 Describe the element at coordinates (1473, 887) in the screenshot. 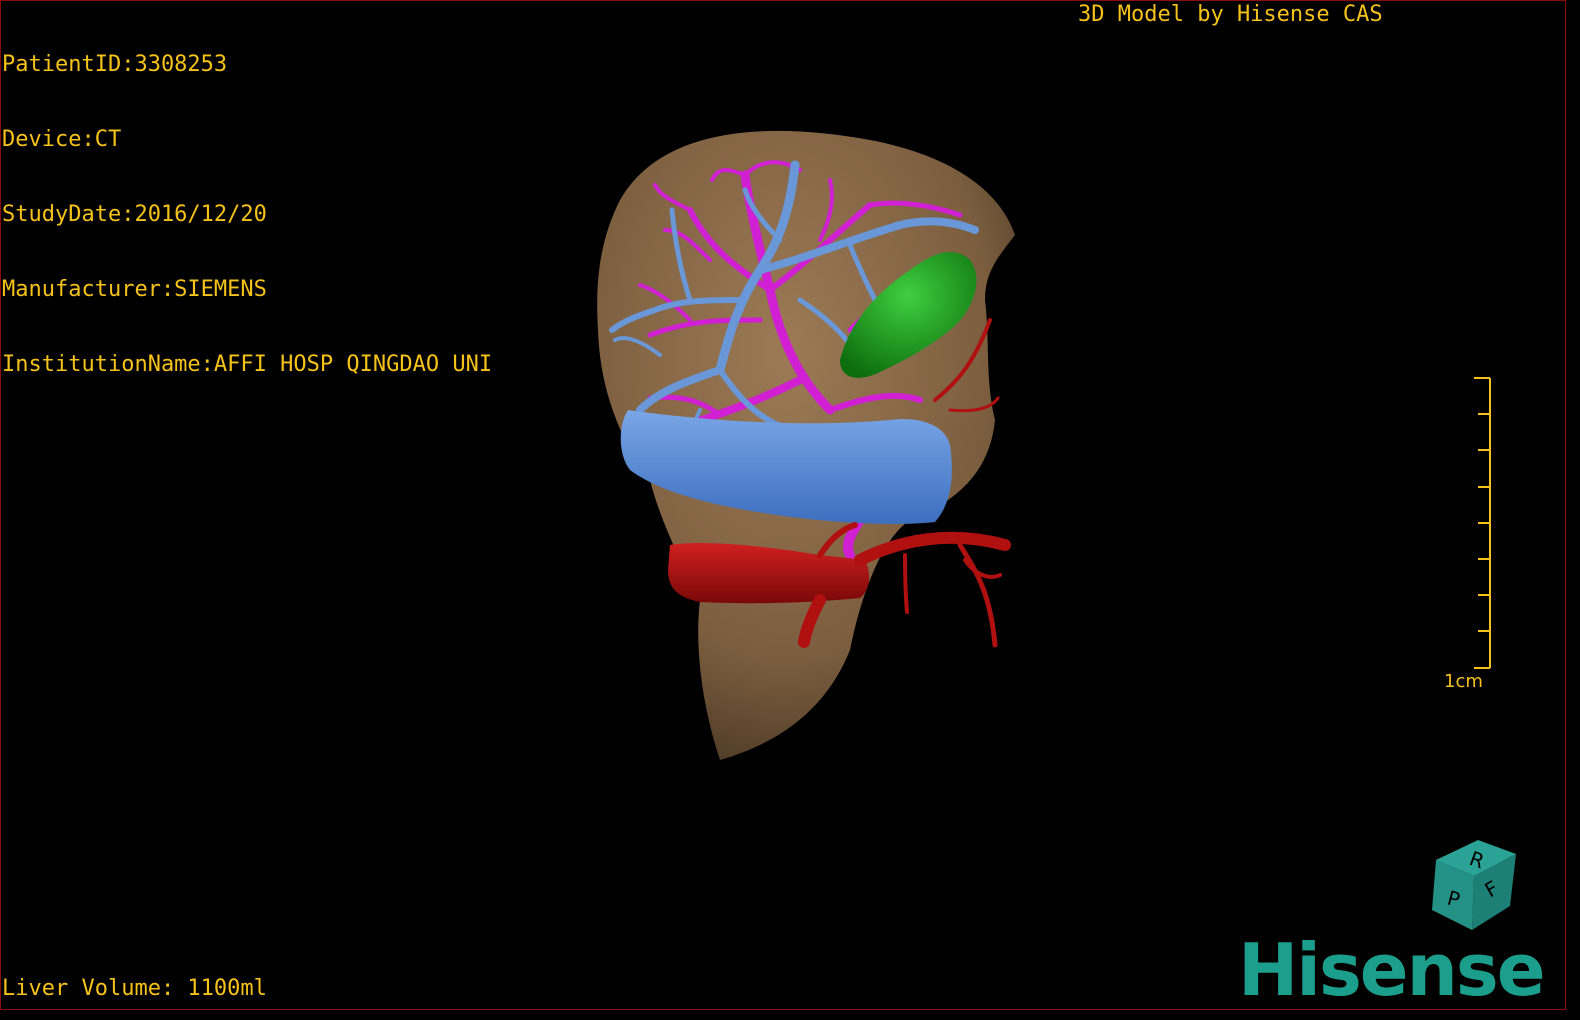

I see `orientation-cube: R F P` at that location.